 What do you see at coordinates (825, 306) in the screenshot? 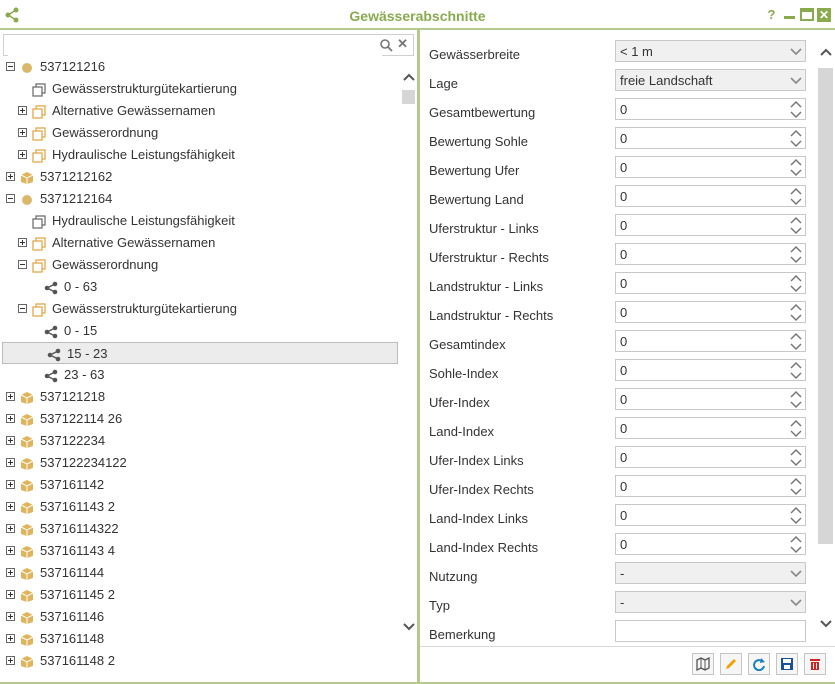
I see `form-scroll-thumb` at bounding box center [825, 306].